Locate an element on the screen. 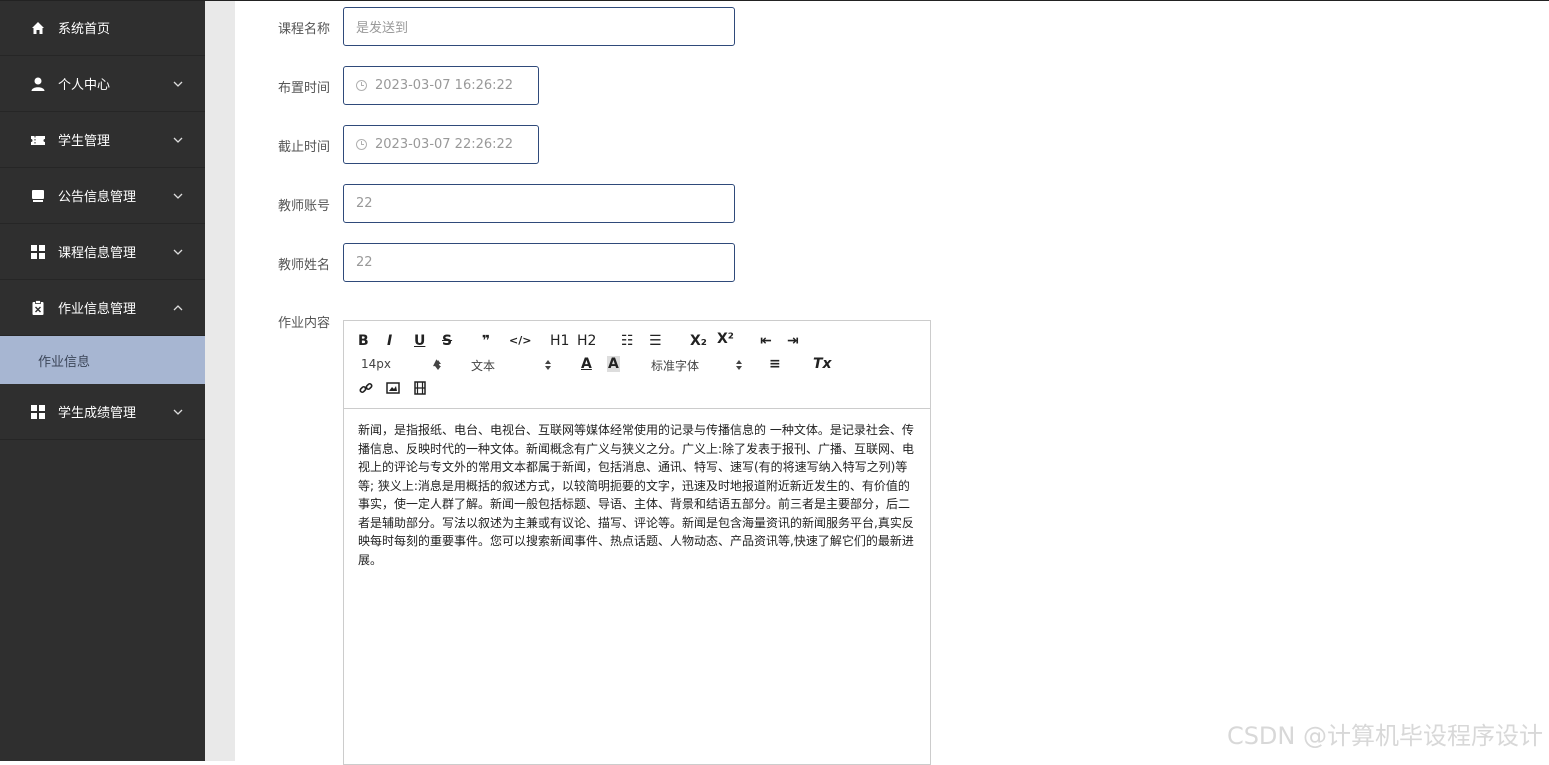 The height and width of the screenshot is (765, 1549). sidebar-item-course-management: 课程信息管理 is located at coordinates (102, 252).